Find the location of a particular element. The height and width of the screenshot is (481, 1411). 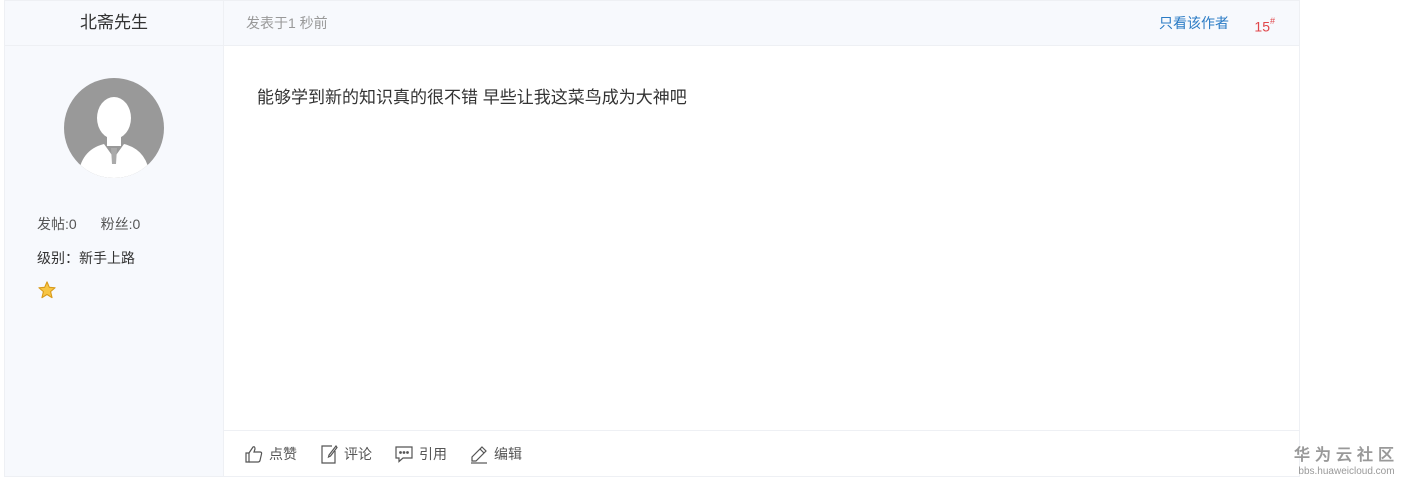

avatar is located at coordinates (114, 128).